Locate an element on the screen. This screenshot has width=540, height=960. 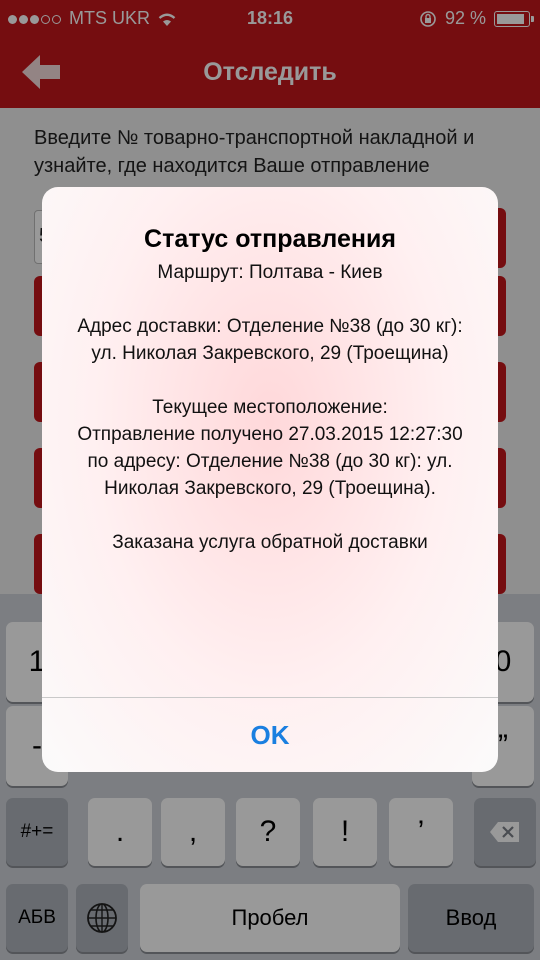
alert-title: Статус отправления is located at coordinates (270, 239).